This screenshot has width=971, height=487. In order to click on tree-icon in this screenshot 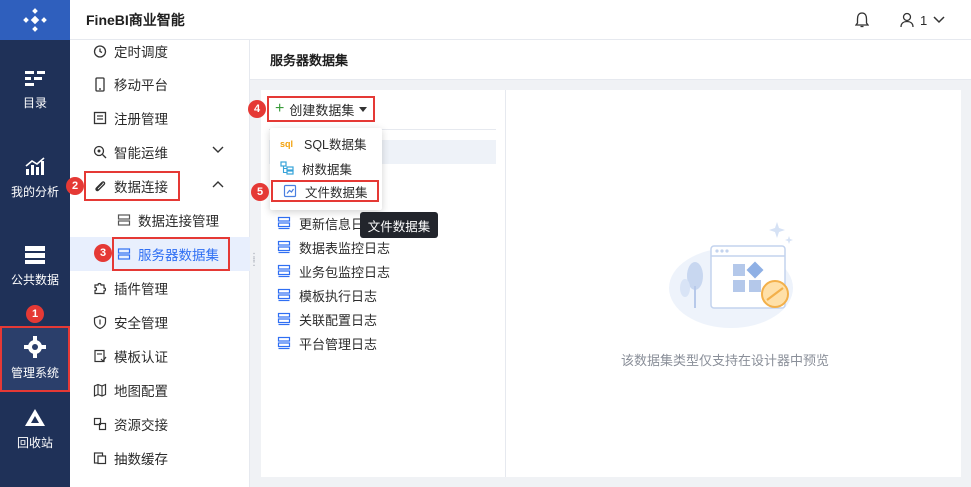, I will do `click(287, 168)`.